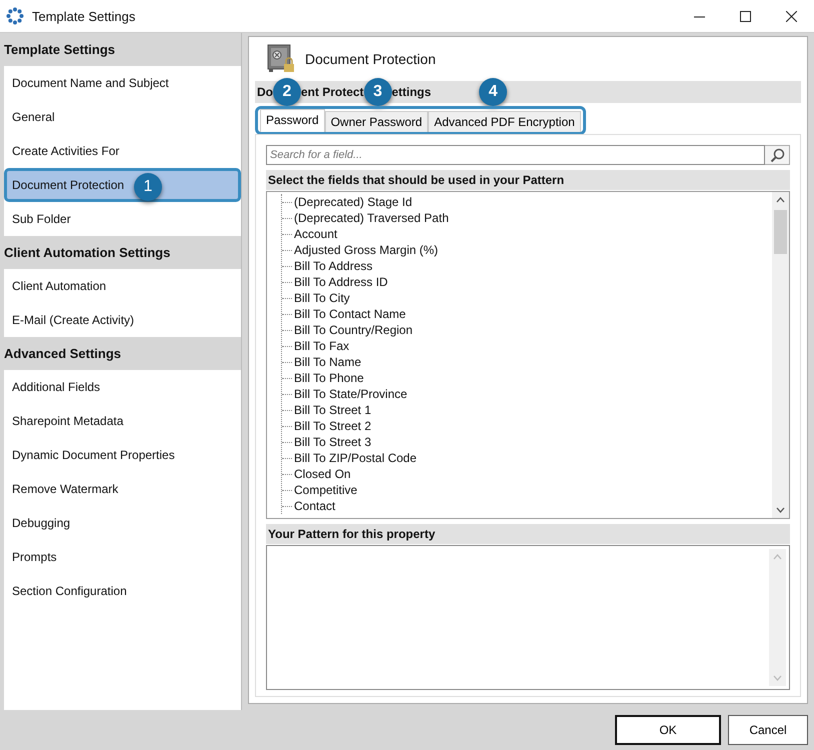 The width and height of the screenshot is (814, 750). Describe the element at coordinates (333, 426) in the screenshot. I see `tree-item: Bill To Street 2` at that location.